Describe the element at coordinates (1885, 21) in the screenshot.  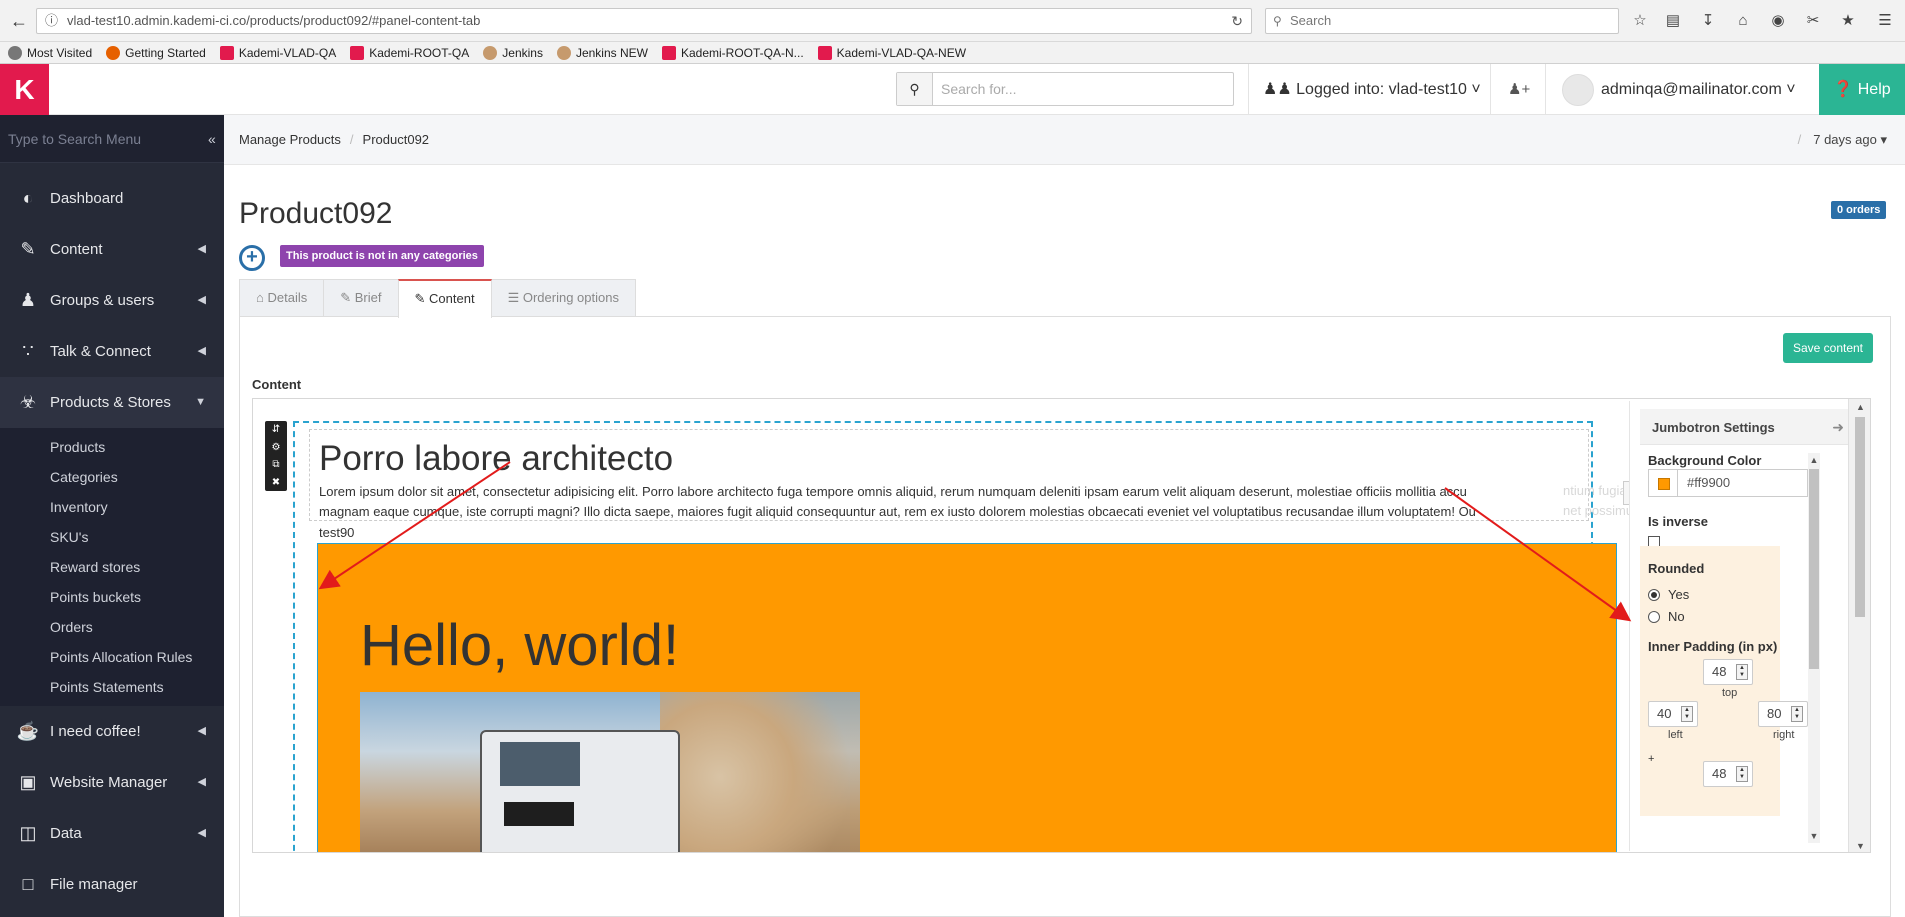
I see `menu-icon: ☰` at that location.